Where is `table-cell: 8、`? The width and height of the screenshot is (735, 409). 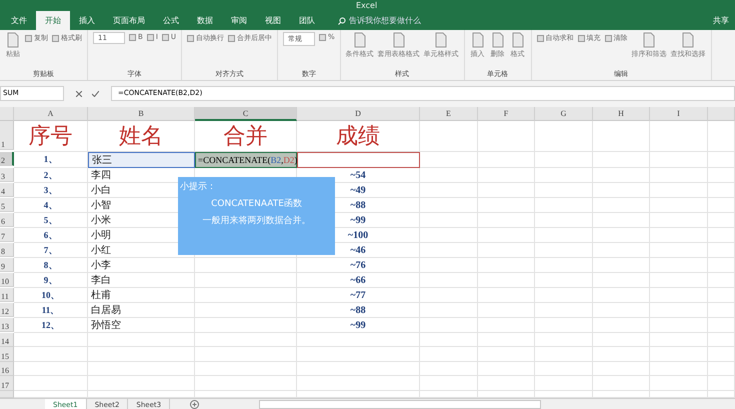
table-cell: 8、 is located at coordinates (51, 265).